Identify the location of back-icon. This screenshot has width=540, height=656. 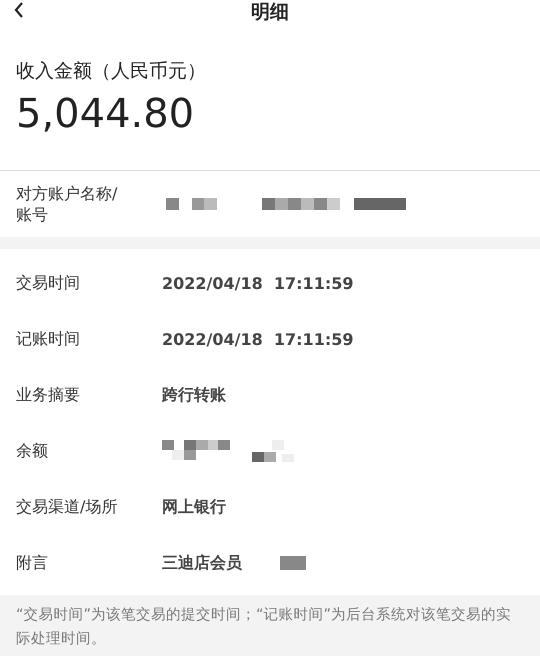
(19, 10).